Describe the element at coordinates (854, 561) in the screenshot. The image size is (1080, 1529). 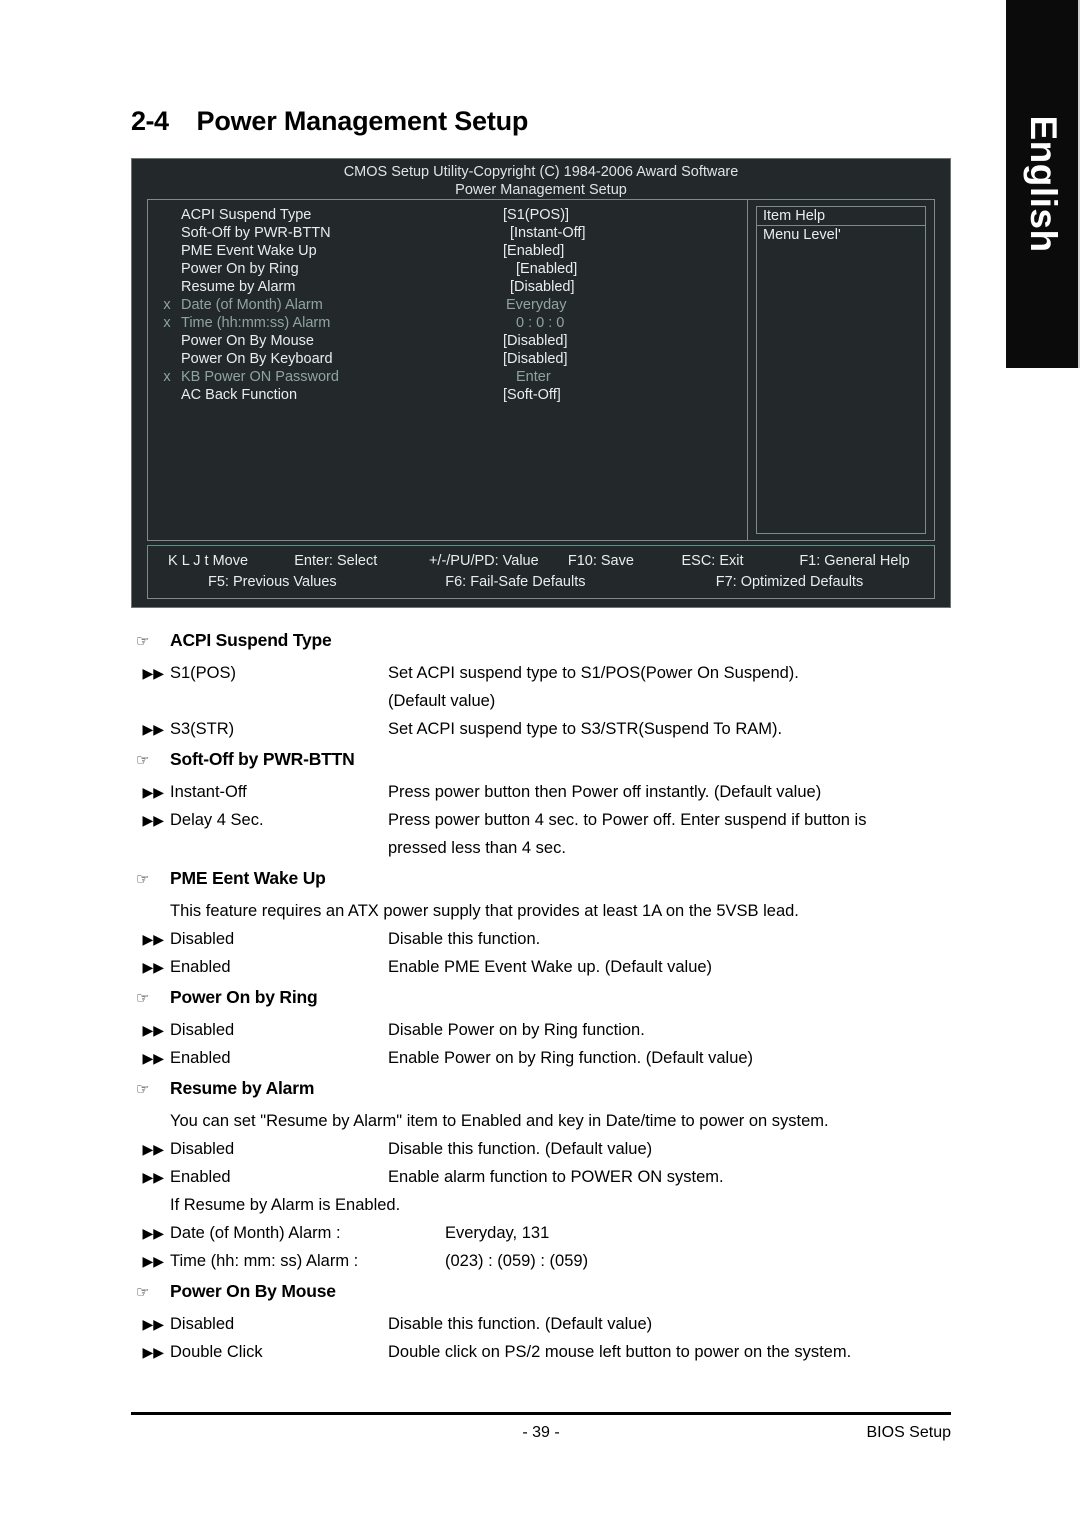
I see `key-f1-general-help: F1: General Help` at that location.